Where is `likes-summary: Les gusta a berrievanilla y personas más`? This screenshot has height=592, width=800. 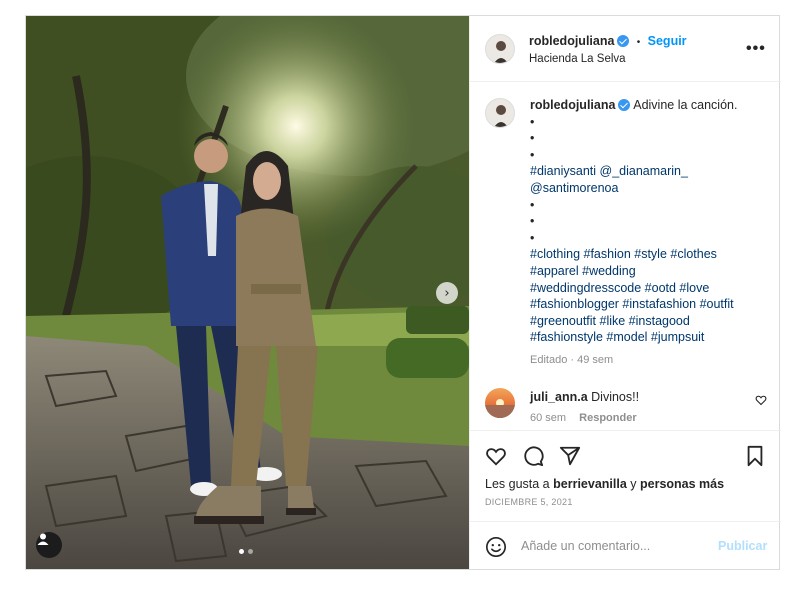
likes-summary: Les gusta a berrievanilla y personas más is located at coordinates (604, 484).